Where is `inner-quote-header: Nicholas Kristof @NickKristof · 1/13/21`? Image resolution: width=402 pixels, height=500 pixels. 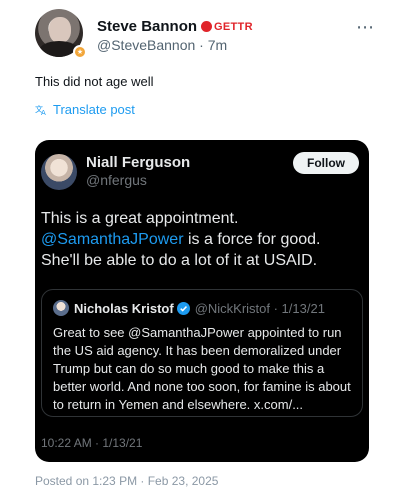 inner-quote-header: Nicholas Kristof @NickKristof · 1/13/21 is located at coordinates (189, 308).